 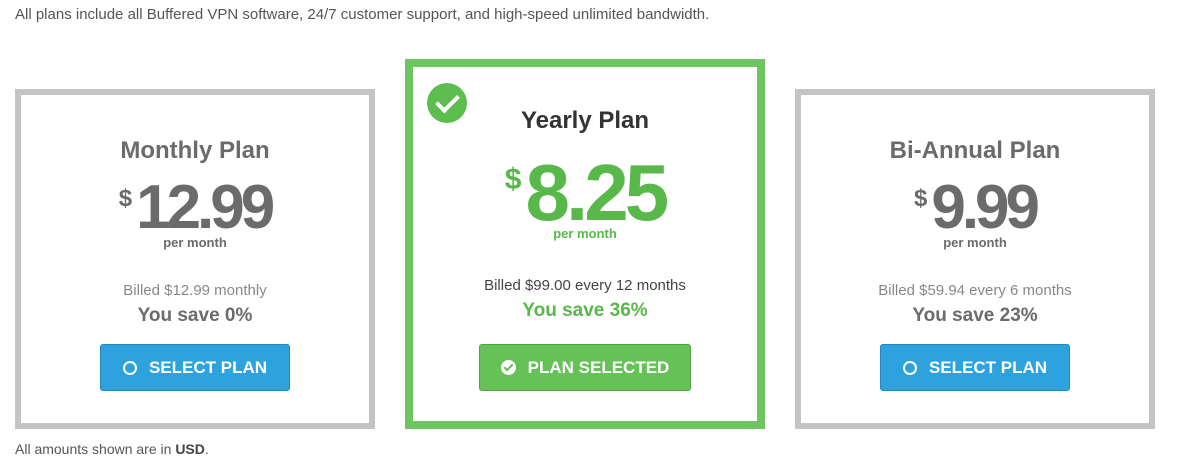 What do you see at coordinates (975, 150) in the screenshot?
I see `plan-title: Bi-Annual Plan` at bounding box center [975, 150].